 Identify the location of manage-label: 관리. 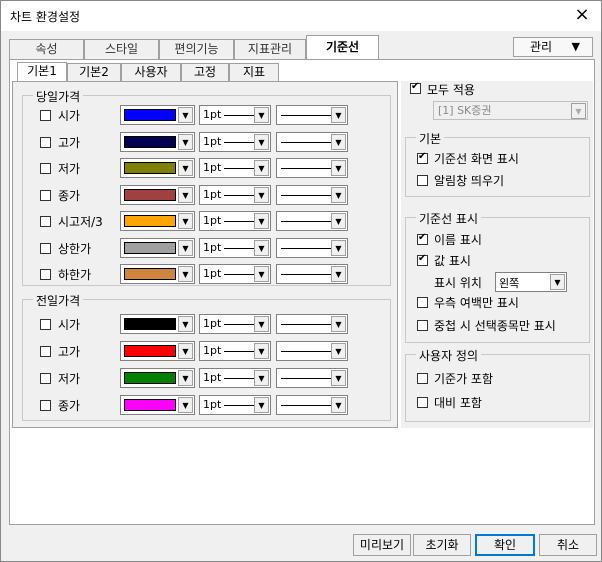
(541, 47).